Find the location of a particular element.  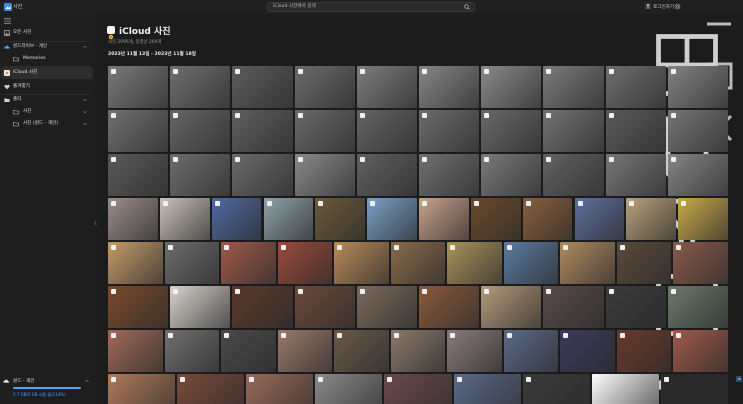

storage-status: 원드 - 개인 5.7 GB/5 GB 사용 중(114%) is located at coordinates (47, 388).